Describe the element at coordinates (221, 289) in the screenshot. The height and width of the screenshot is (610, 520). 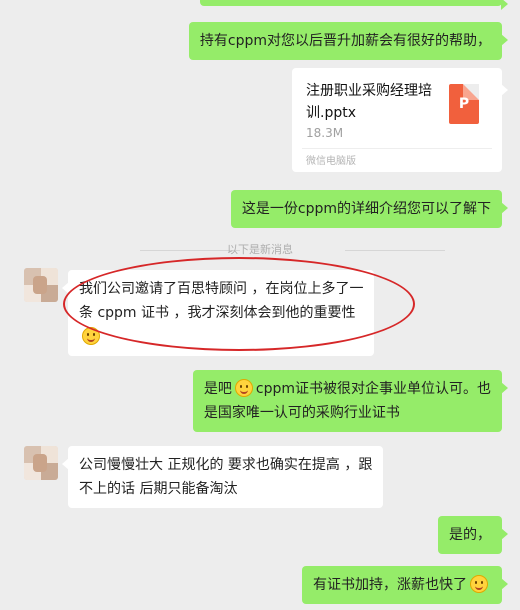
I see `message-text: 我们公司邀请了百思特顾问 ，在岗位上多了一` at that location.